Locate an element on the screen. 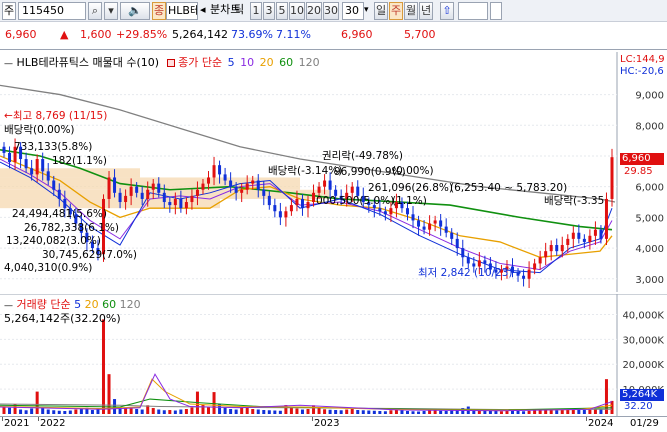 The image size is (667, 432). stock-name: HLB테 is located at coordinates (183, 10).